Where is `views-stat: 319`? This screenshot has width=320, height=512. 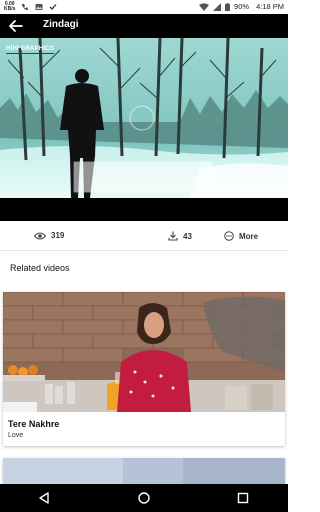
views-stat: 319 is located at coordinates (49, 235).